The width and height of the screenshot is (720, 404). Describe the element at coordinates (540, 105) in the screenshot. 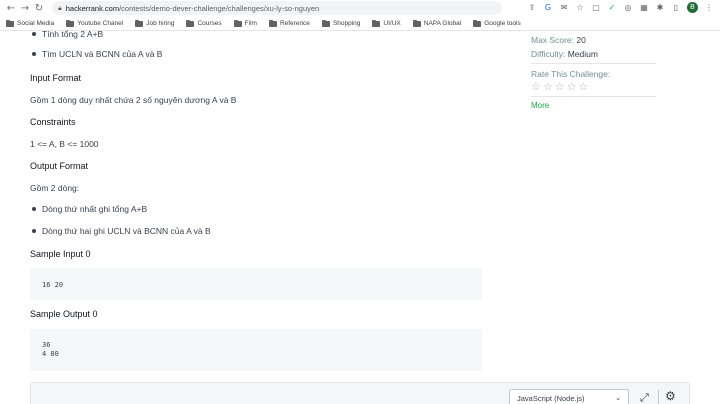

I see `more-link: More` at that location.